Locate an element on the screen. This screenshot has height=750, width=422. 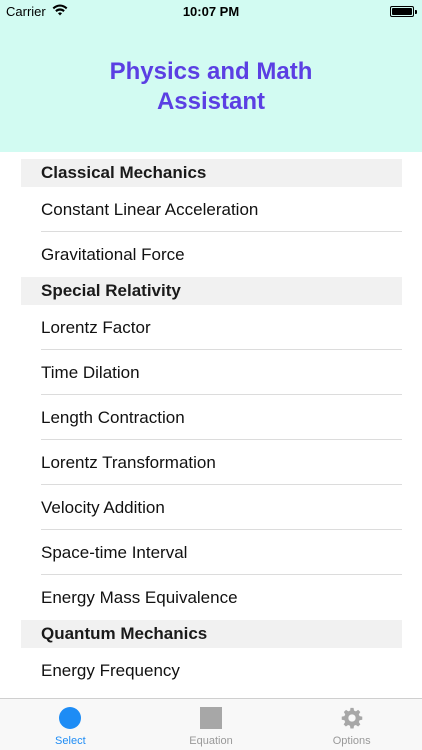
section-header-special-relativity: Special Relativity is located at coordinates (211, 291).